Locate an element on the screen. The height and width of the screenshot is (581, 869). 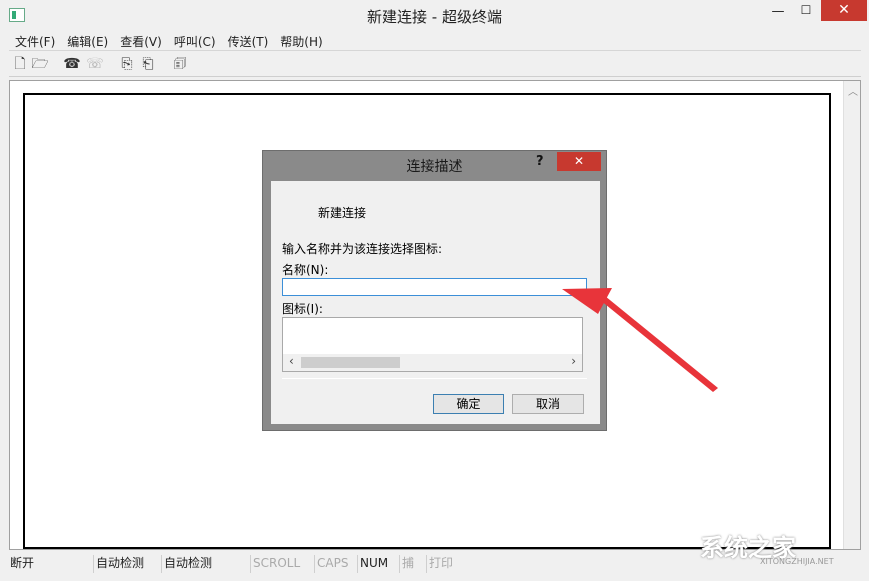
status-detect-2: 自动检测 is located at coordinates (204, 564).